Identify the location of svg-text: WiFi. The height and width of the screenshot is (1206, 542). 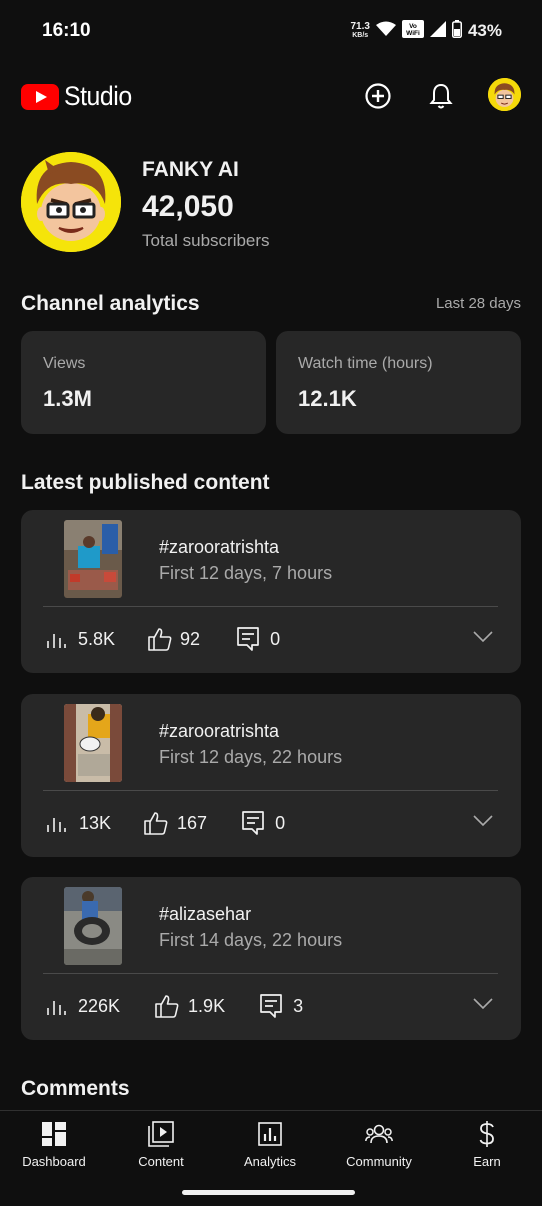
(413, 33).